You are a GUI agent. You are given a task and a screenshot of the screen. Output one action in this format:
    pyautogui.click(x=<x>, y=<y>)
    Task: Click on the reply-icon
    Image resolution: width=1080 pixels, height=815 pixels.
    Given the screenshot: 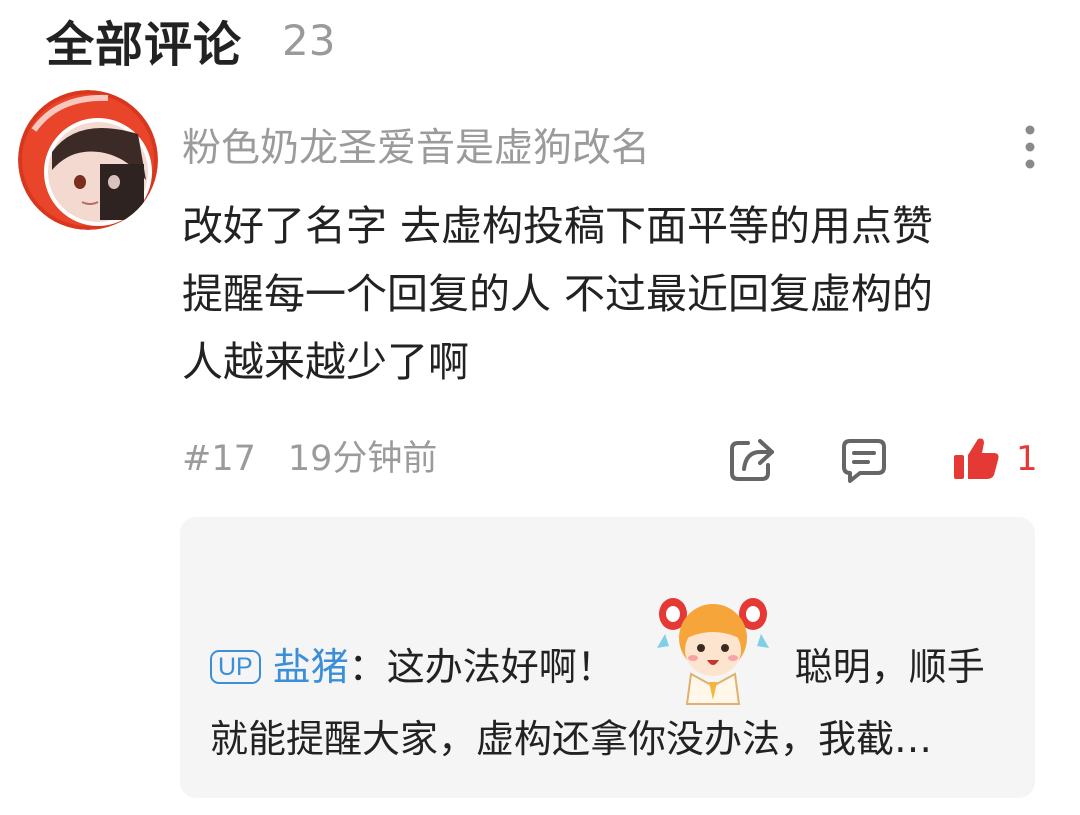 What is the action you would take?
    pyautogui.click(x=864, y=461)
    